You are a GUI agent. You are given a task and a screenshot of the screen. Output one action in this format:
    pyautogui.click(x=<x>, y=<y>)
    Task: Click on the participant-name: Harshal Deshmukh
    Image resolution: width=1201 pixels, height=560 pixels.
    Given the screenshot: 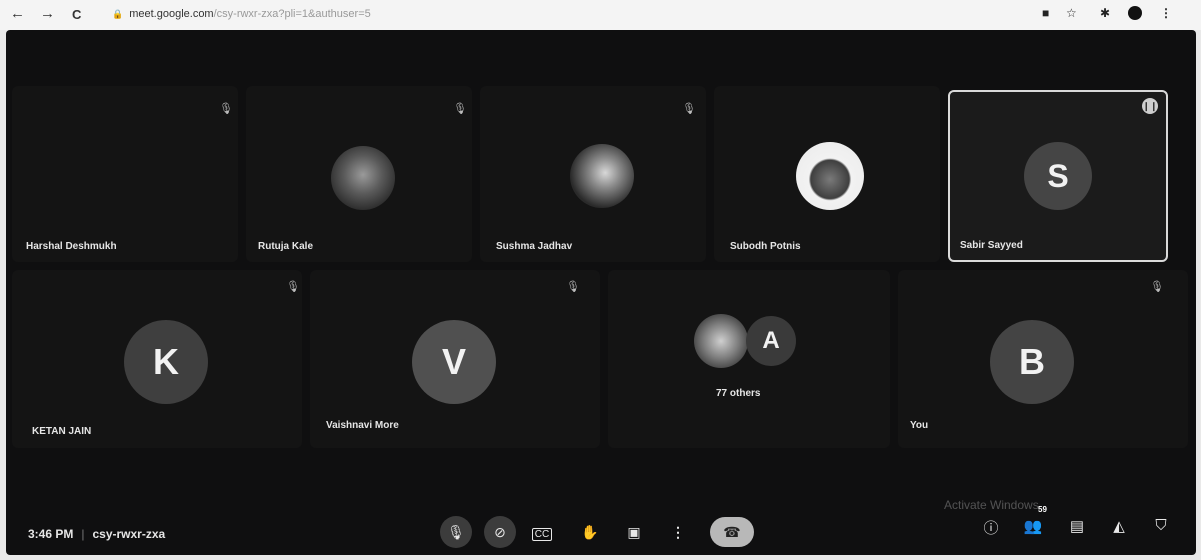 What is the action you would take?
    pyautogui.click(x=71, y=246)
    